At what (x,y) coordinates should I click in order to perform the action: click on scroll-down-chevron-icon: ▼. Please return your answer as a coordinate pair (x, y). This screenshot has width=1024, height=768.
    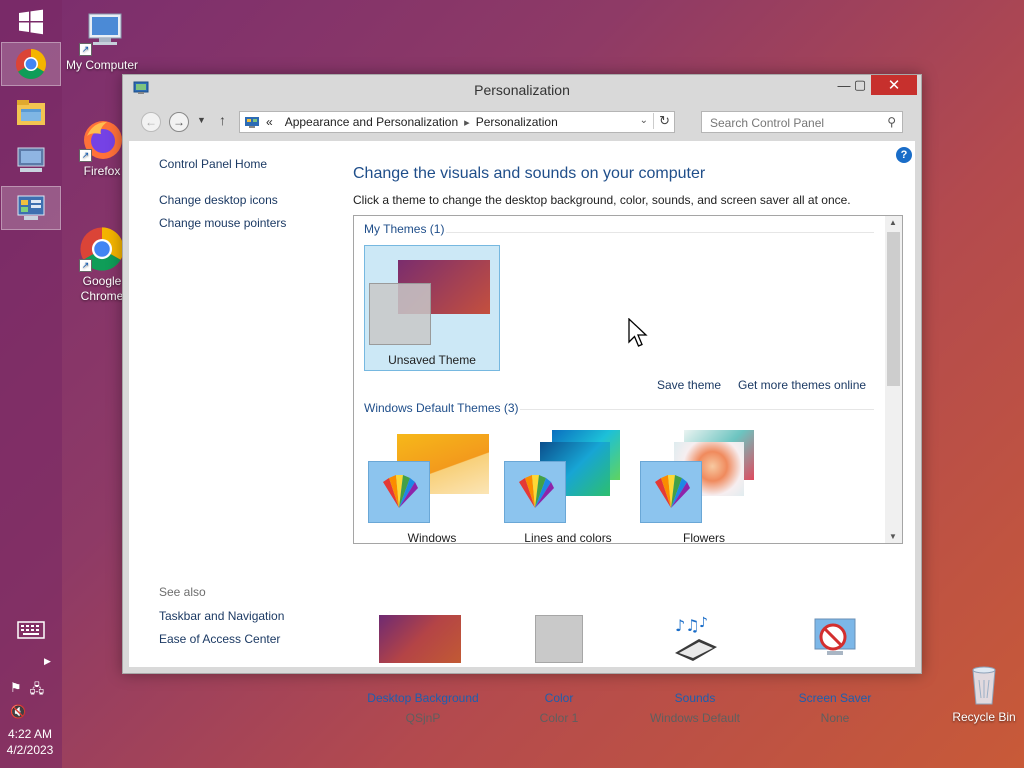
    Looking at the image, I should click on (893, 536).